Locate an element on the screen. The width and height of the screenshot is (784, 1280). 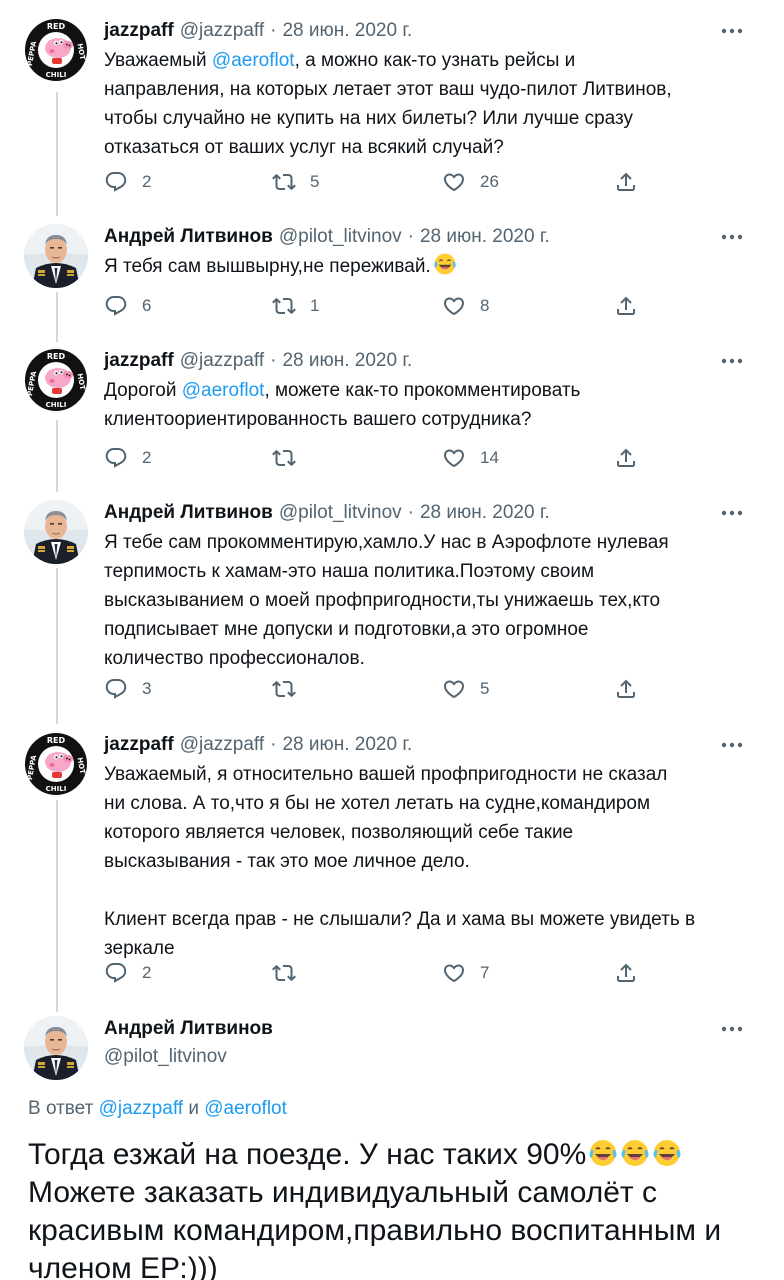
like-button: 8 is located at coordinates (465, 306).